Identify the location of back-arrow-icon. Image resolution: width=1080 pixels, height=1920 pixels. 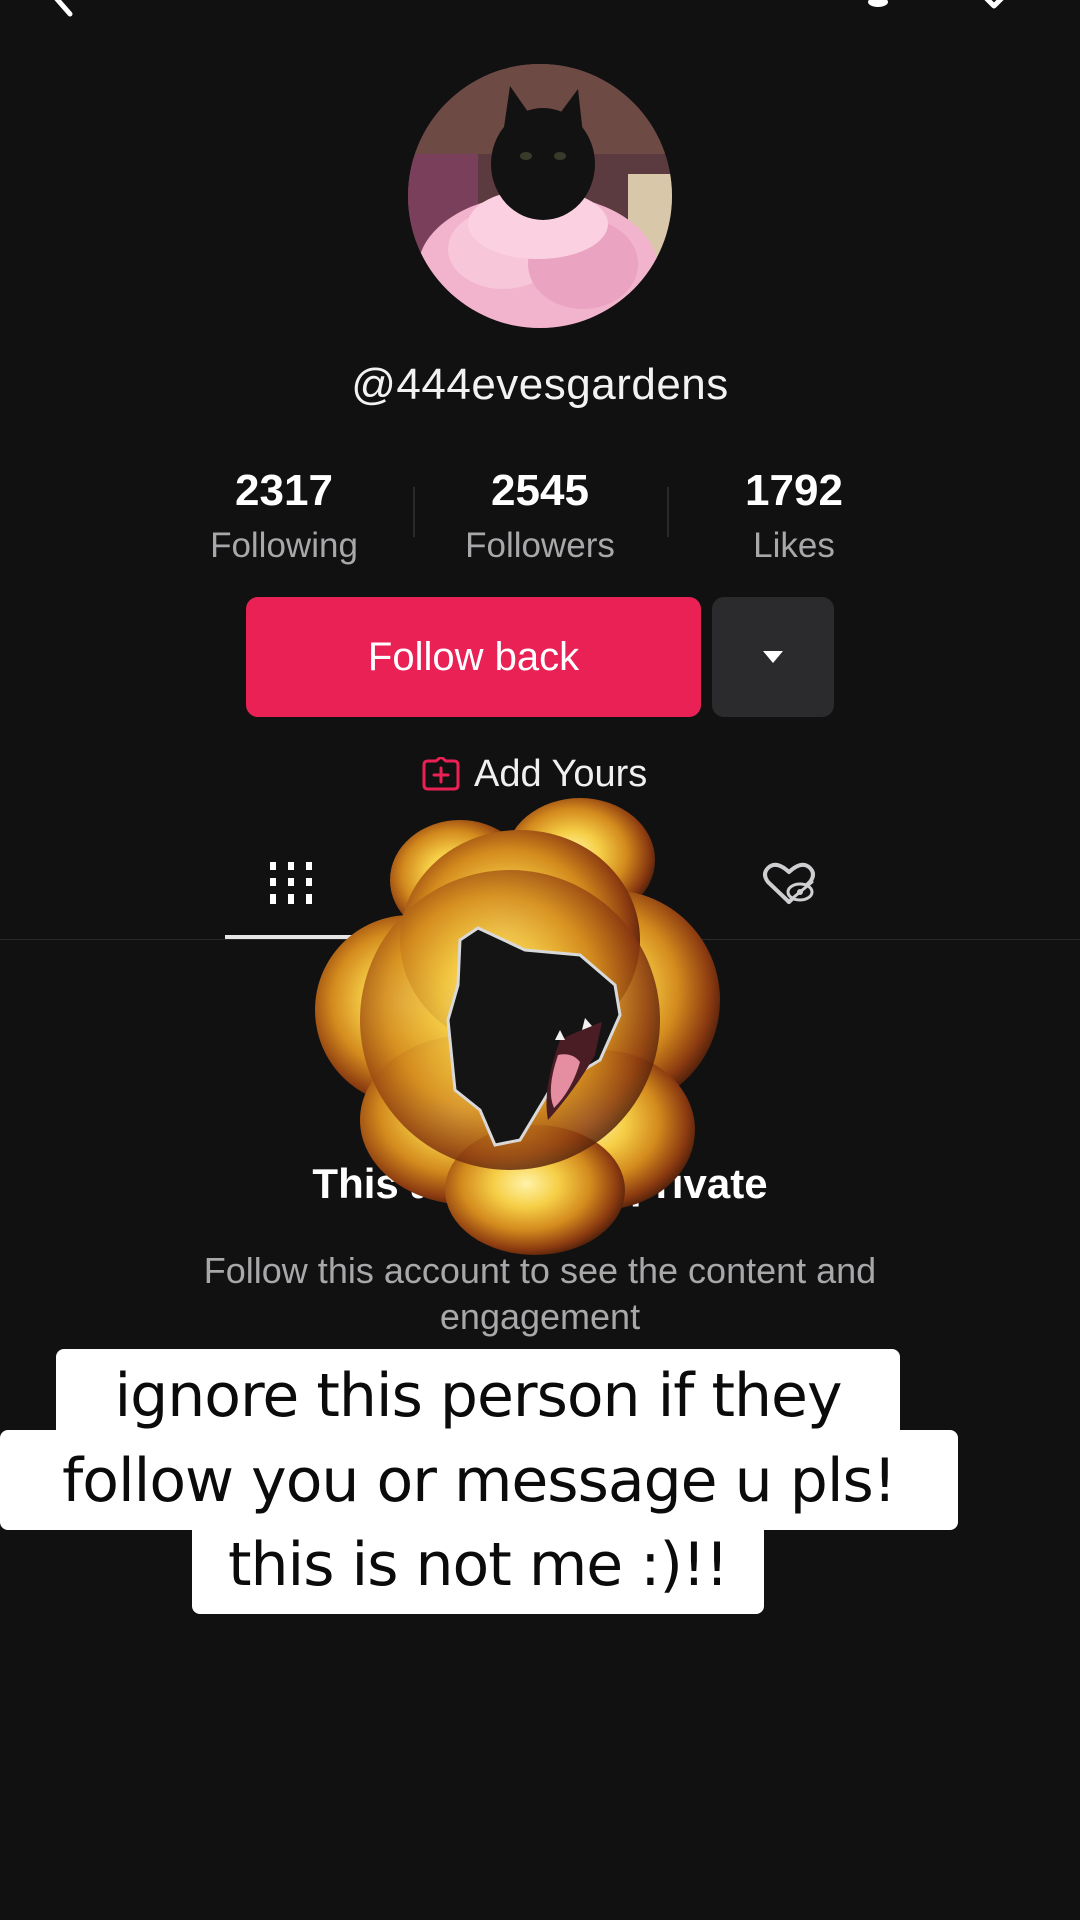
(64, 9).